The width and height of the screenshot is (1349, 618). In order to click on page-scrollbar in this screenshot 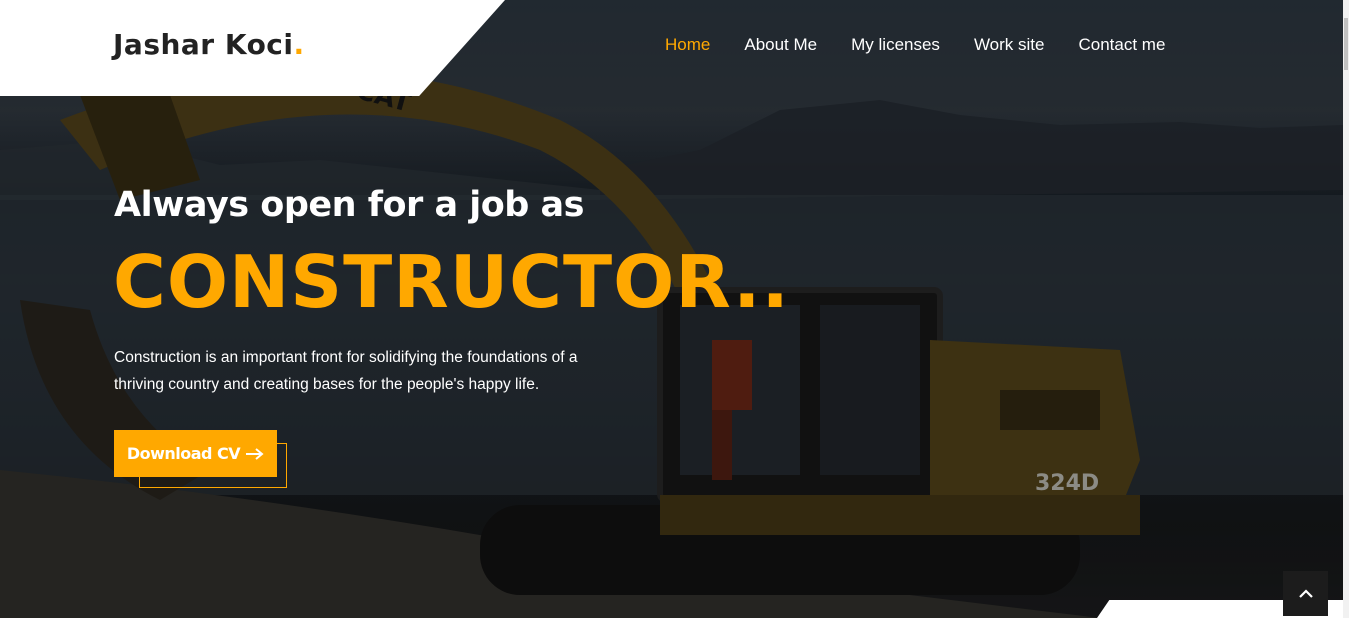, I will do `click(1346, 309)`.